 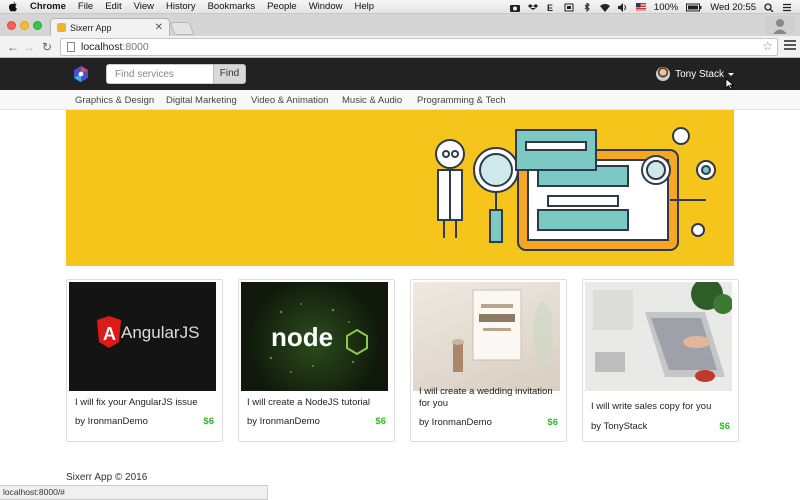 What do you see at coordinates (232, 6) in the screenshot?
I see `menu-bookmarks: Bookmarks` at bounding box center [232, 6].